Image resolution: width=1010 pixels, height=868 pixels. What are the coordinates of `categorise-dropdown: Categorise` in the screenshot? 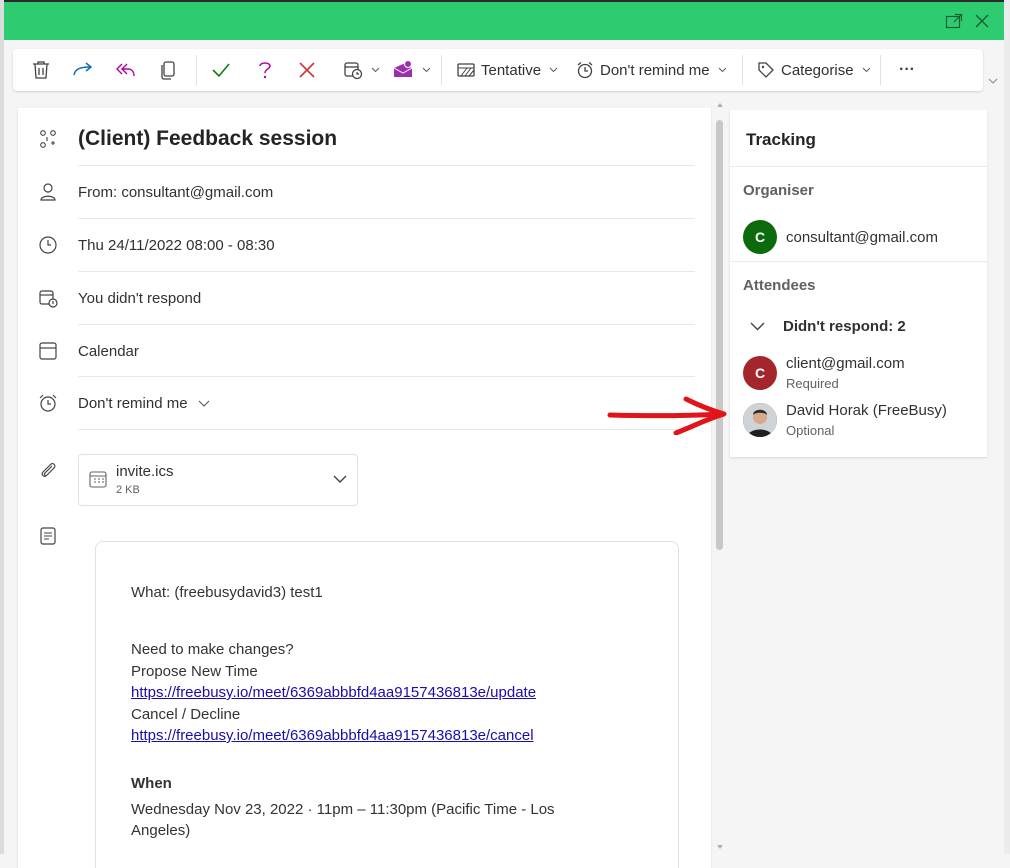 It's located at (814, 70).